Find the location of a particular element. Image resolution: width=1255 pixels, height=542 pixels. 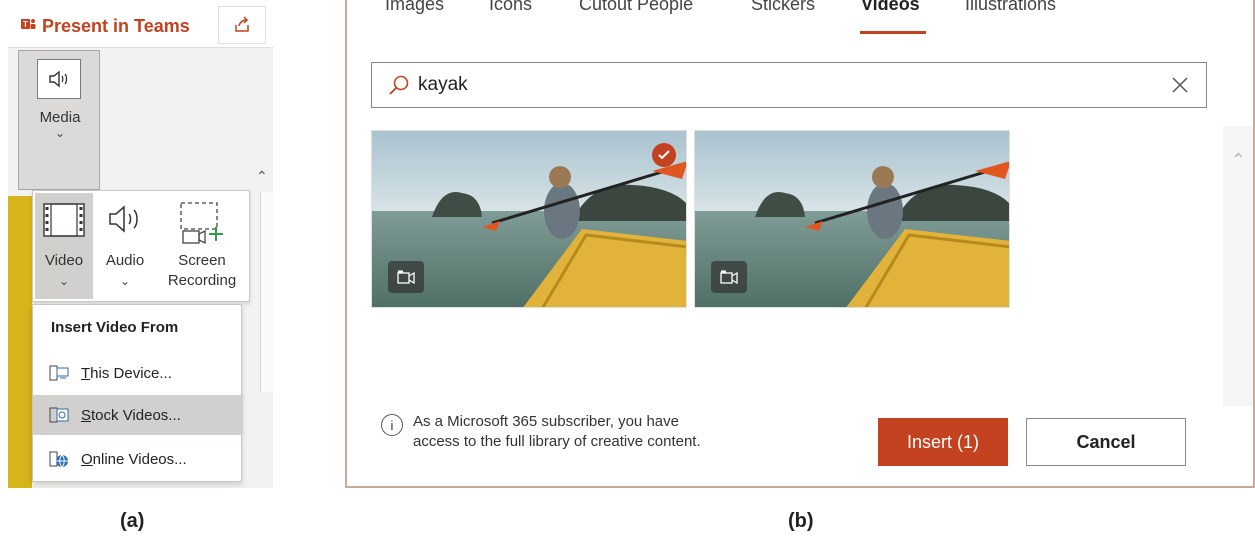

media-dropdown: Video ⌄ Audio ⌄ Screen Recording is located at coordinates (141, 246).